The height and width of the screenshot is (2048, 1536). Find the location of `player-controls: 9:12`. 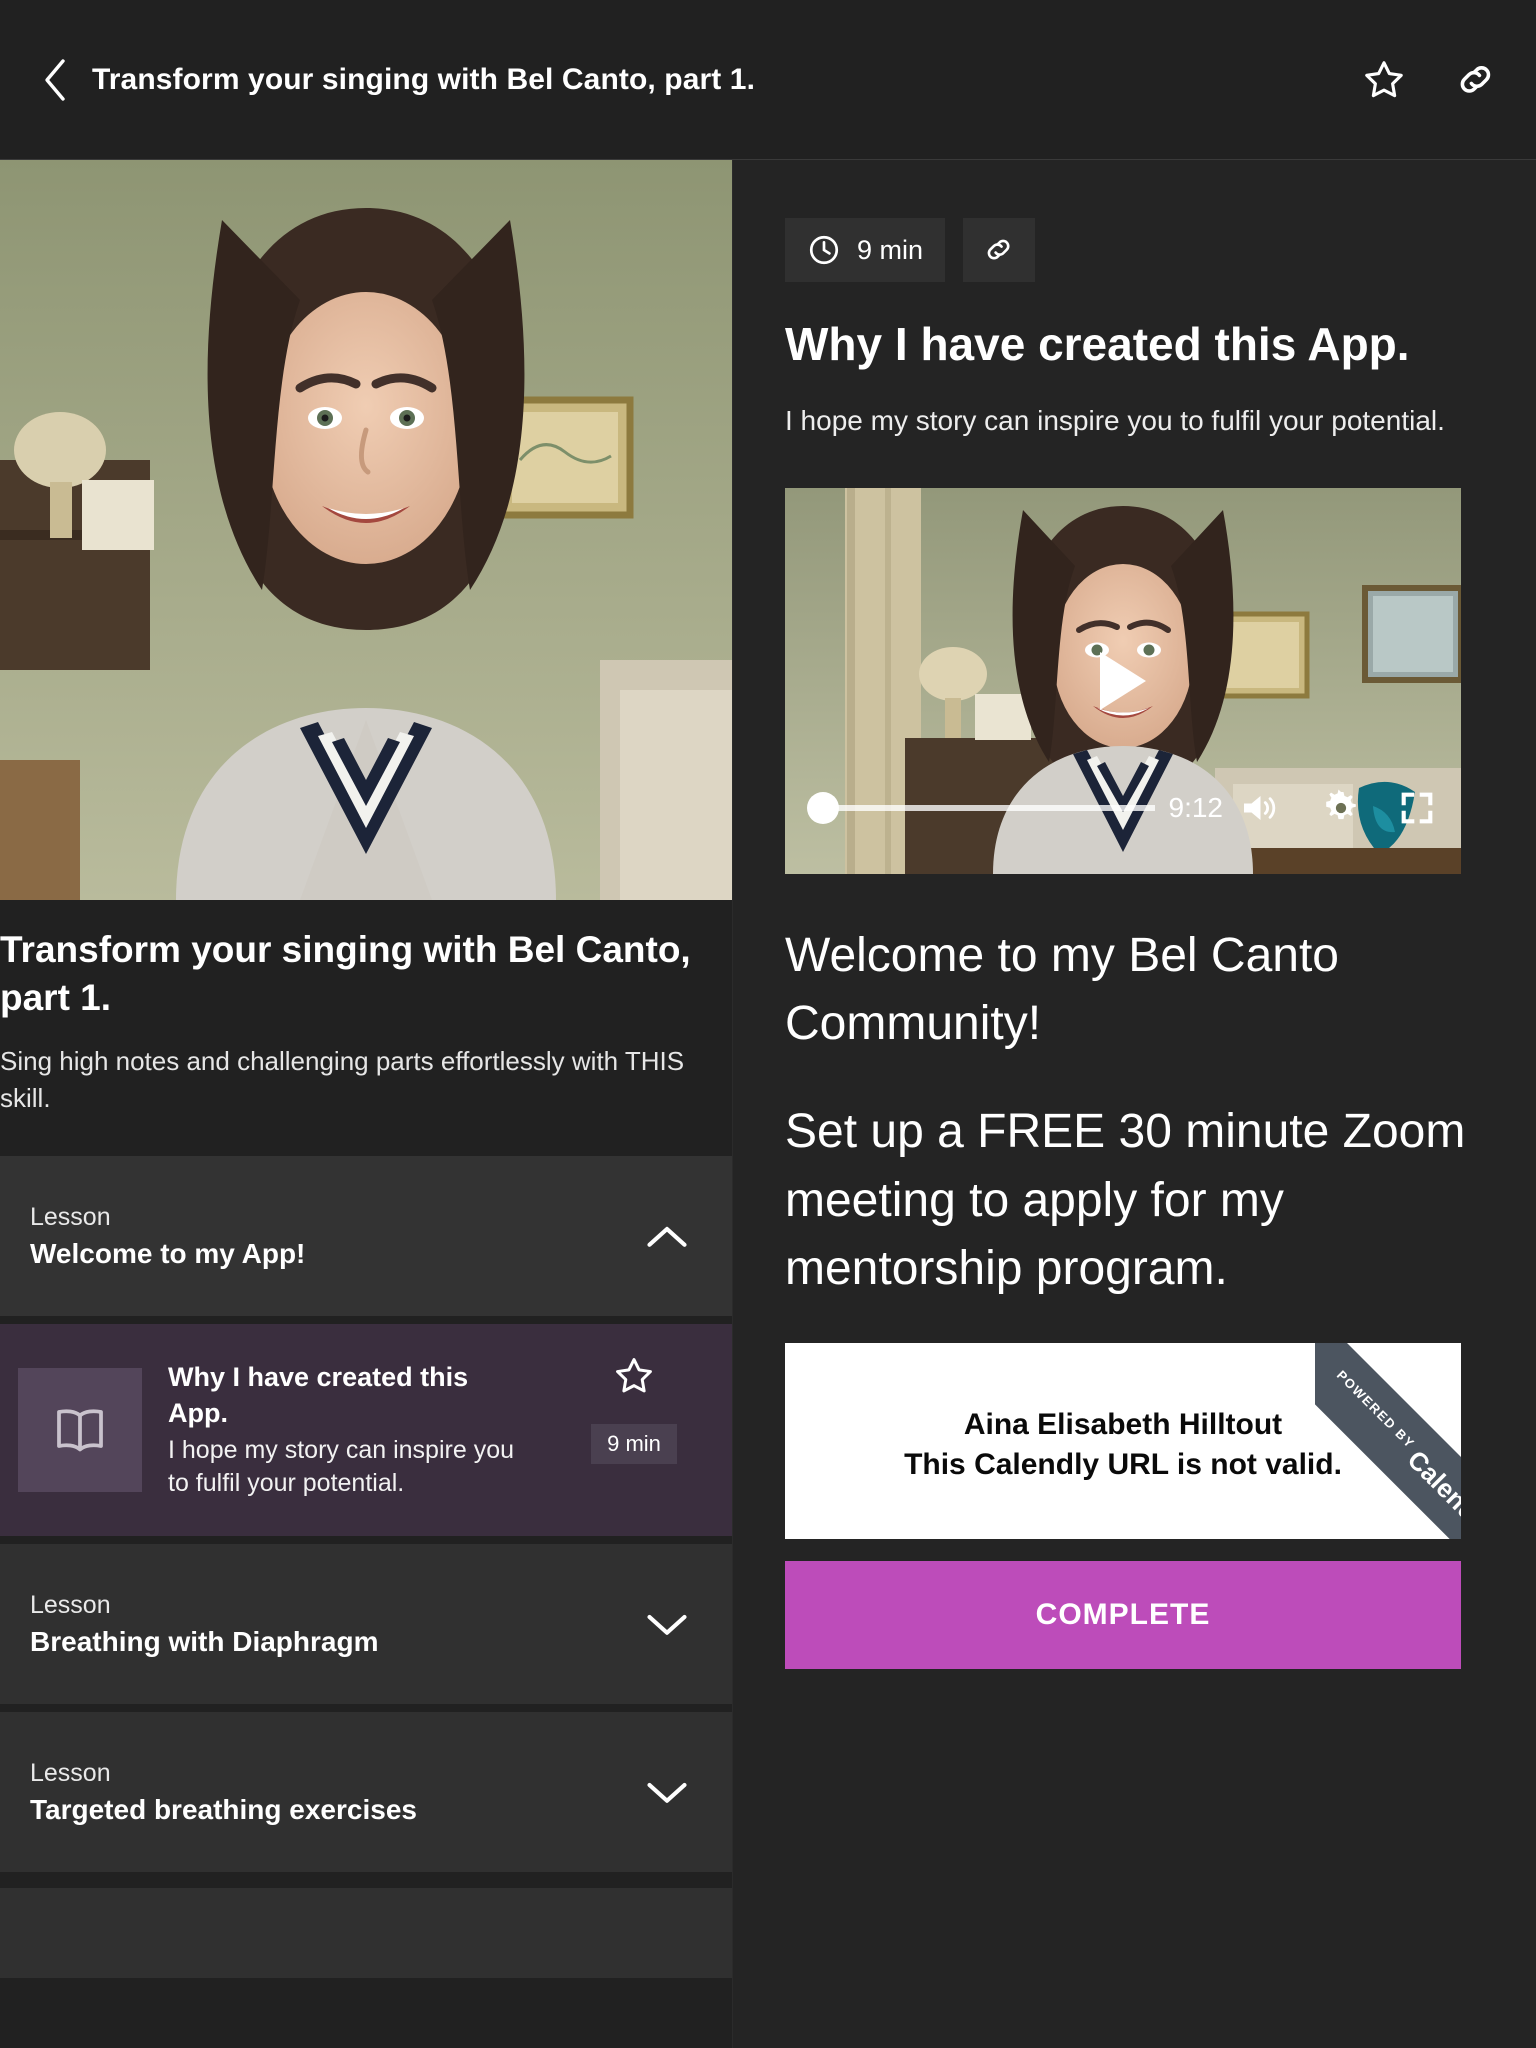

player-controls: 9:12 is located at coordinates (1123, 808).